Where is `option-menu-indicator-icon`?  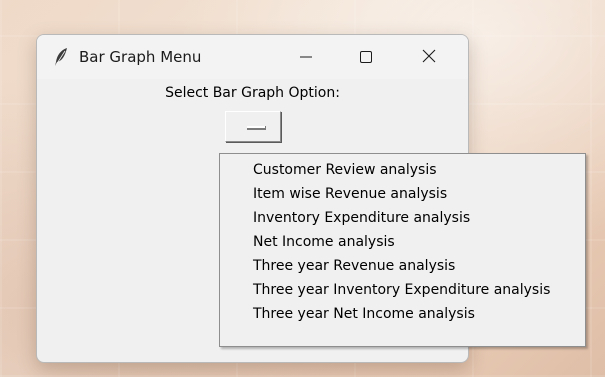 option-menu-indicator-icon is located at coordinates (256, 128).